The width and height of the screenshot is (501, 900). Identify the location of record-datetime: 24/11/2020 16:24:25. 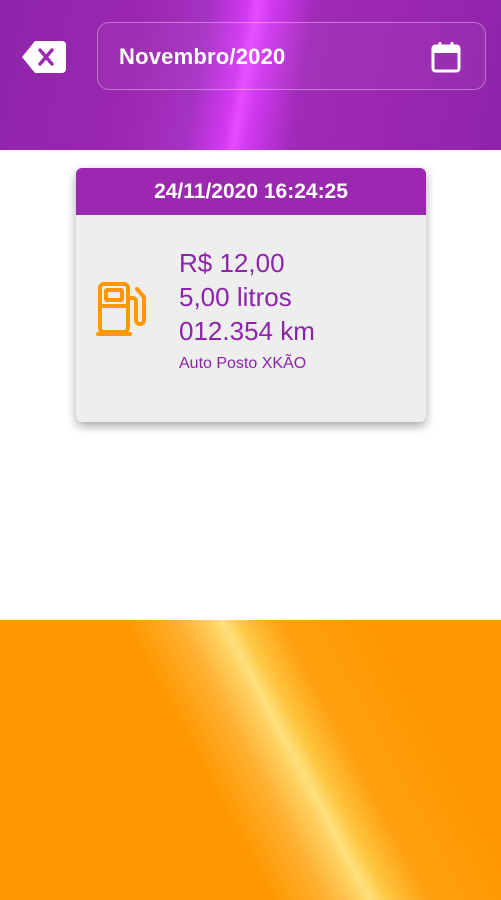
(251, 191).